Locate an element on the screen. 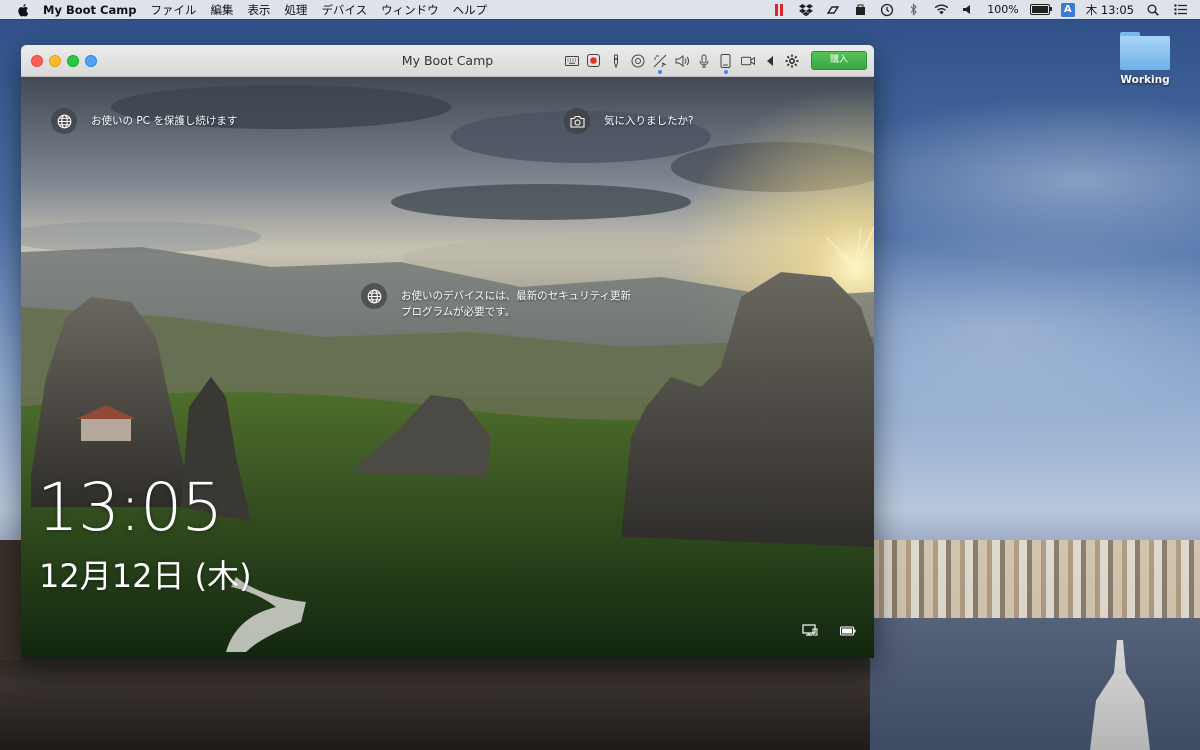  menu-help: ヘルプ is located at coordinates (470, 10).